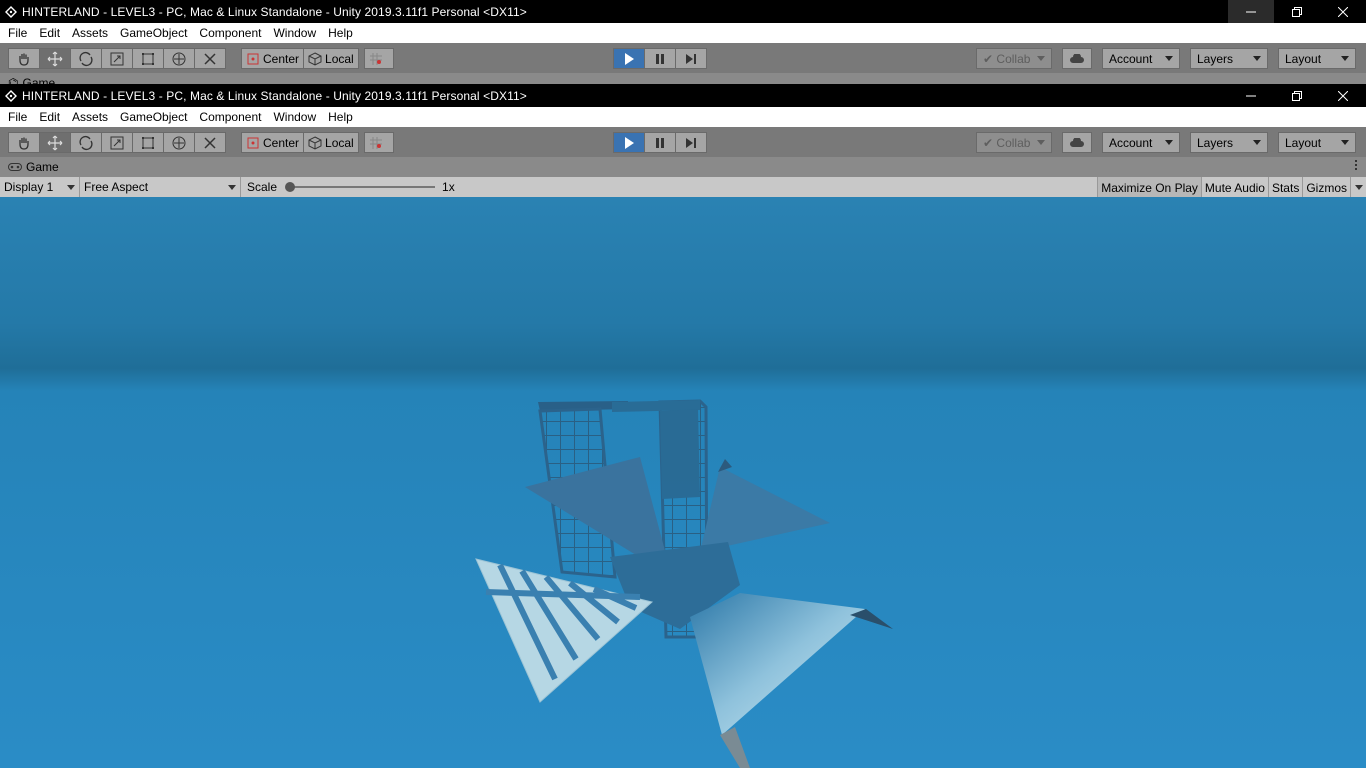  I want to click on aspect-dropdown: Free Aspect, so click(160, 187).